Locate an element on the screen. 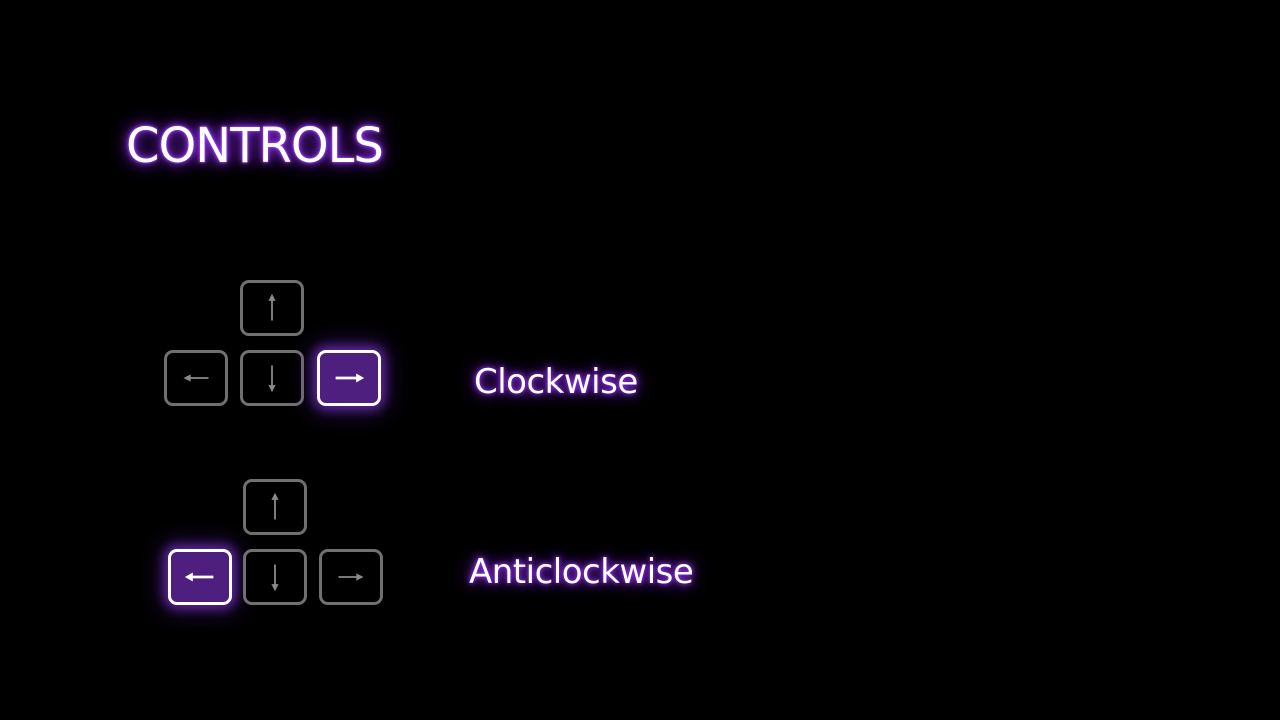  action-label-clockwise: Clockwise is located at coordinates (556, 382).